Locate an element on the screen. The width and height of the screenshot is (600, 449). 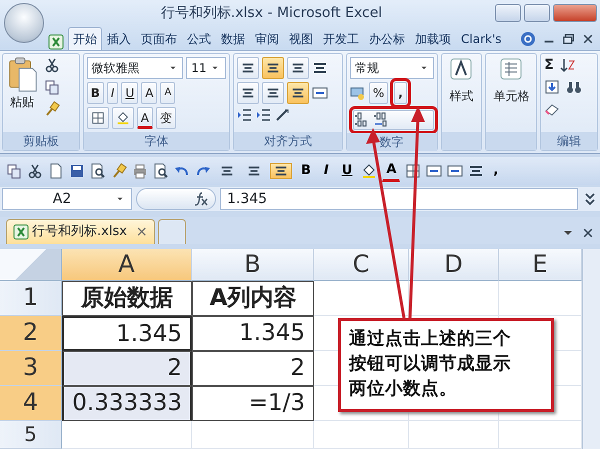
binoculars-icon is located at coordinates (574, 87).